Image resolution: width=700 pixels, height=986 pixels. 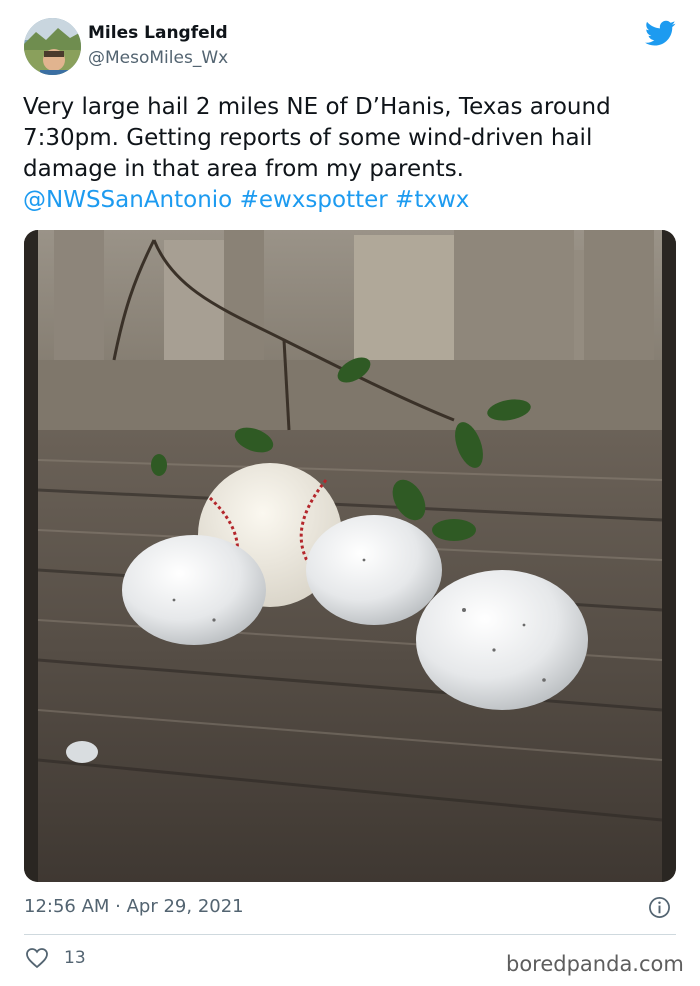 I want to click on like-count: 13, so click(x=75, y=958).